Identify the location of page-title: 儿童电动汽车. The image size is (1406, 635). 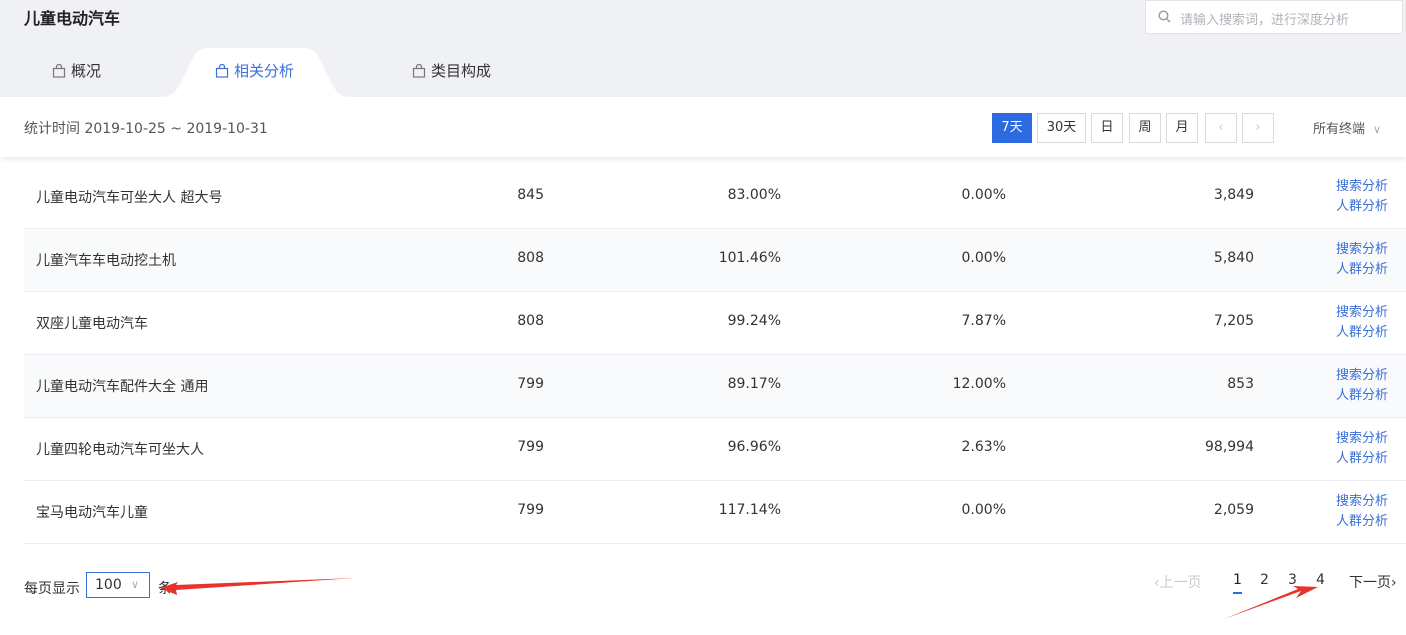
(72, 18).